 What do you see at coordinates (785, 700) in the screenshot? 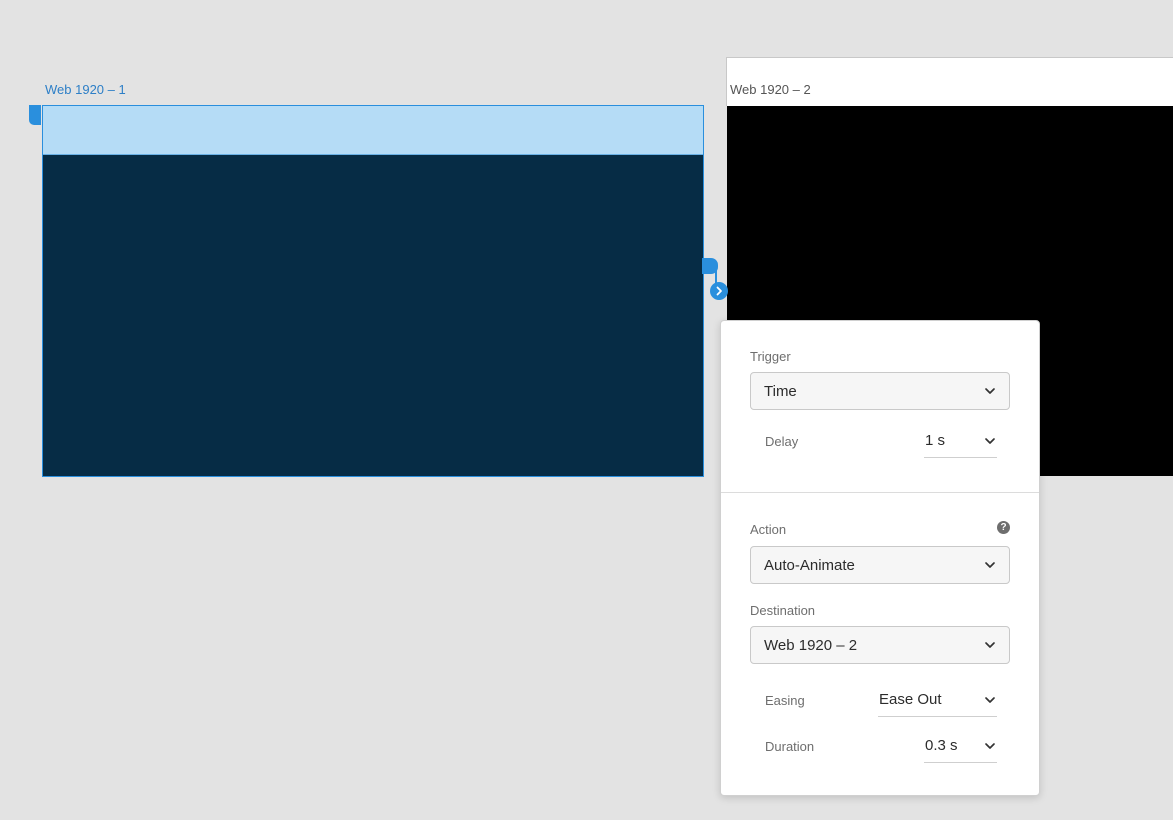
I see `easing-label: Easing` at bounding box center [785, 700].